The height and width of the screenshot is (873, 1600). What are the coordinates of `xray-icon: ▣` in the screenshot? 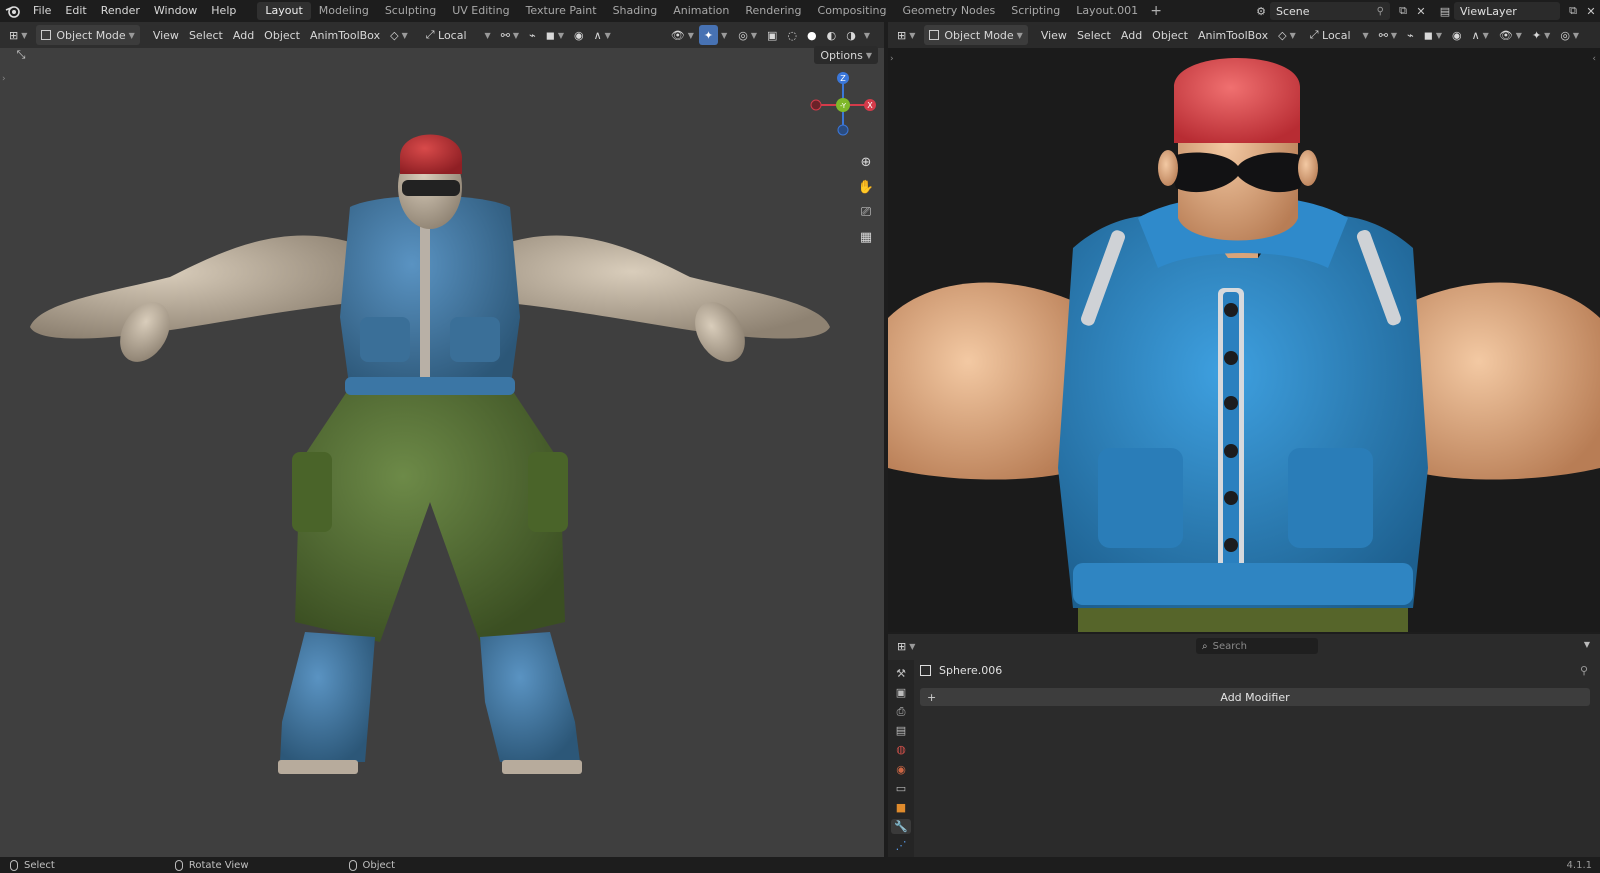 It's located at (772, 35).